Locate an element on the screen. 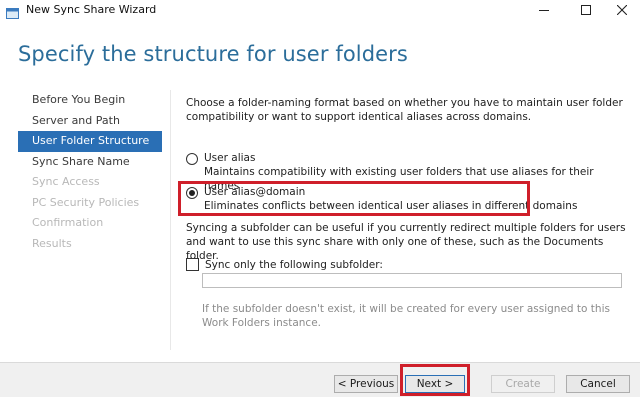 The width and height of the screenshot is (640, 397). minimize-button is located at coordinates (544, 10).